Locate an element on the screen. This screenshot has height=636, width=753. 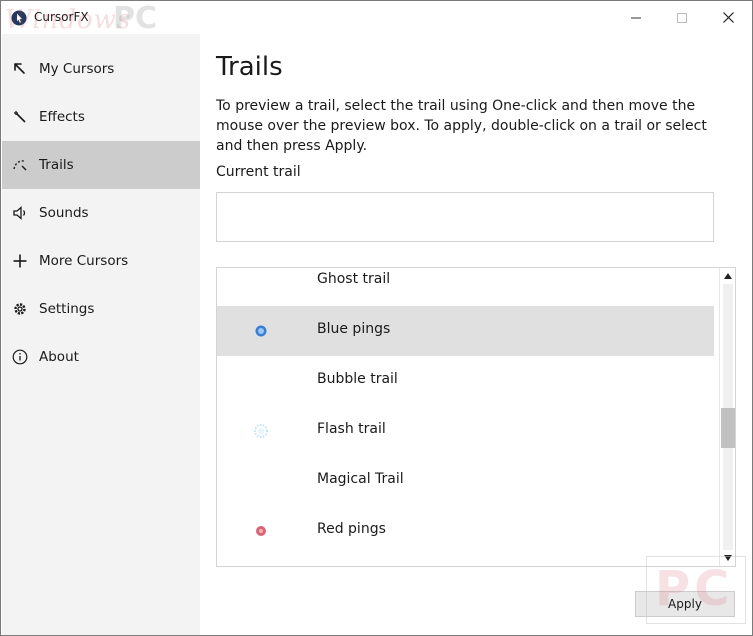
red-ping-thumbnail-icon is located at coordinates (261, 531).